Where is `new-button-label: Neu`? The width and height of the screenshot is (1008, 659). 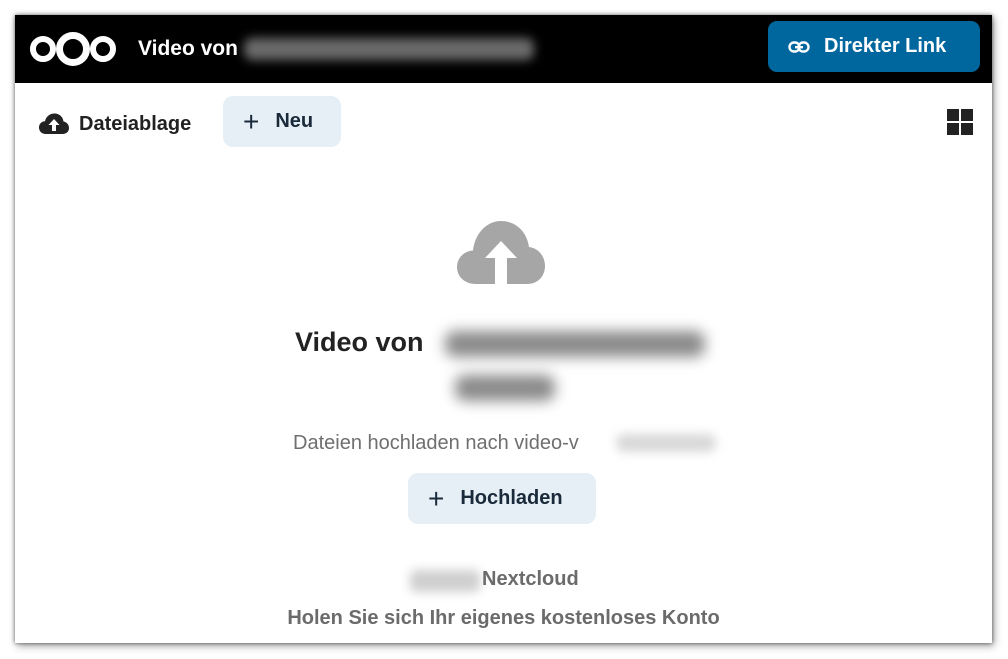 new-button-label: Neu is located at coordinates (294, 121).